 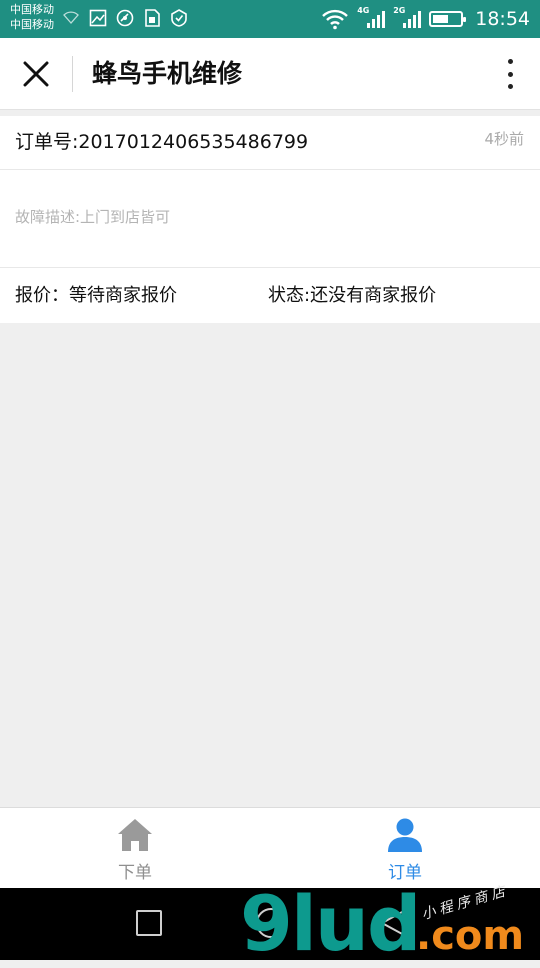 What do you see at coordinates (179, 18) in the screenshot?
I see `shield-icon` at bounding box center [179, 18].